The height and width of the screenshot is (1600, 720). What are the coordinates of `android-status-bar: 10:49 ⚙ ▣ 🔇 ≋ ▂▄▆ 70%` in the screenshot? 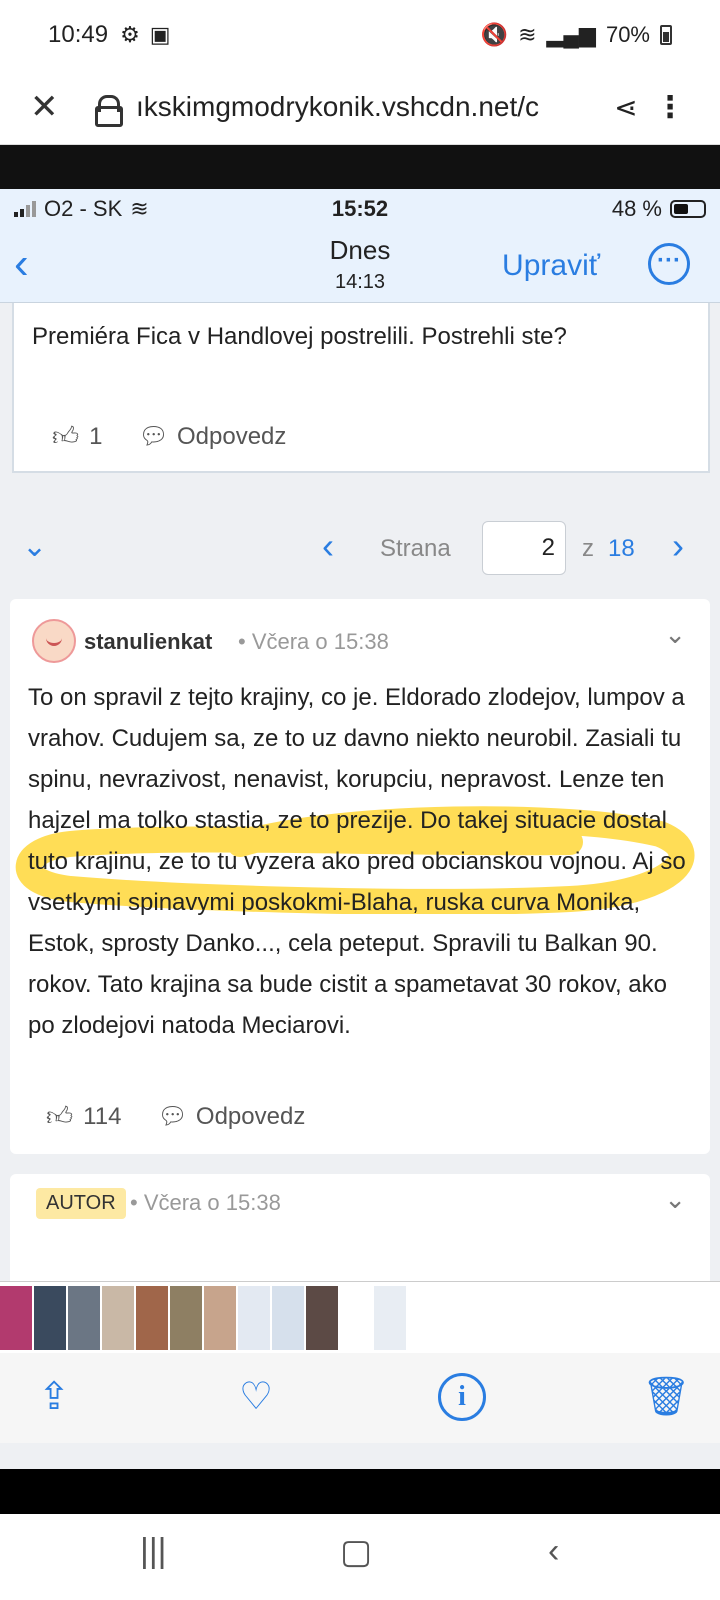 It's located at (360, 35).